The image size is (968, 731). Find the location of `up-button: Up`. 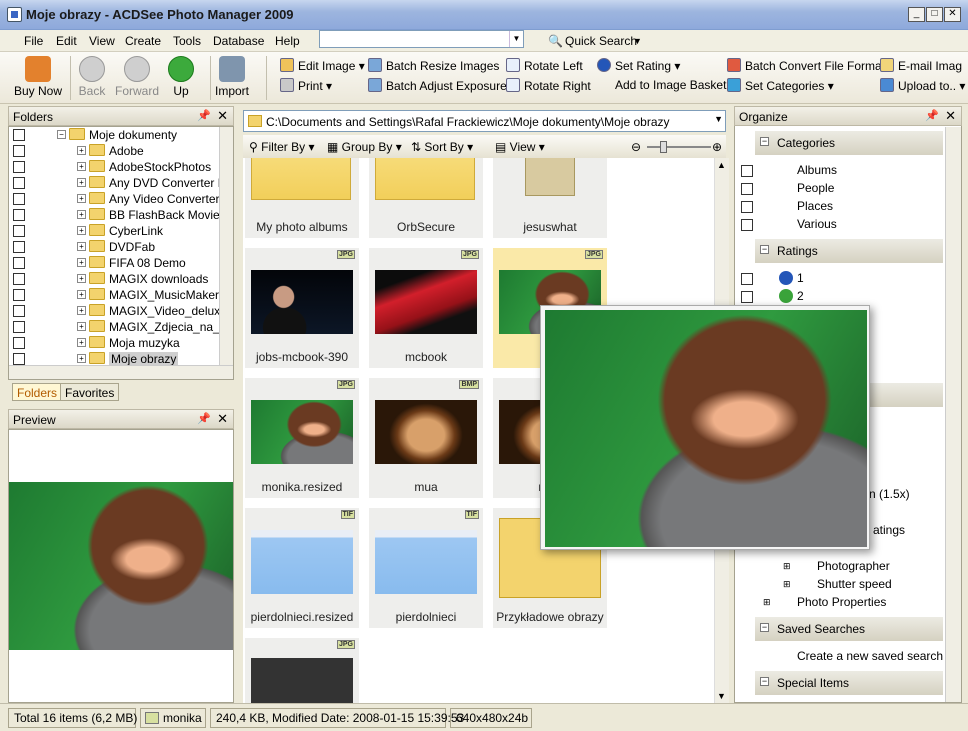

up-button: Up is located at coordinates (181, 77).